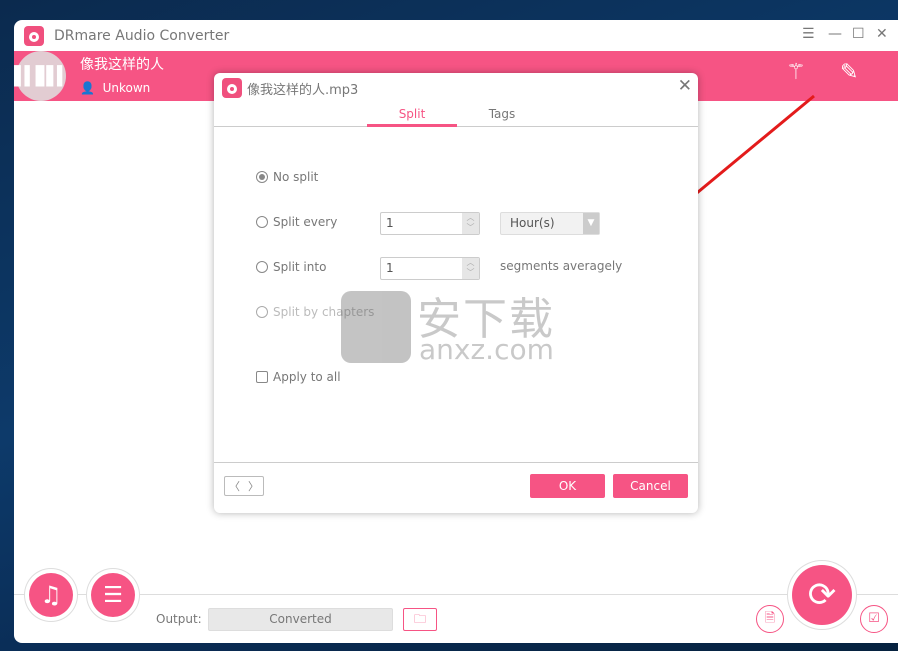 The height and width of the screenshot is (651, 898). I want to click on folder-icon: 🗀, so click(419, 619).